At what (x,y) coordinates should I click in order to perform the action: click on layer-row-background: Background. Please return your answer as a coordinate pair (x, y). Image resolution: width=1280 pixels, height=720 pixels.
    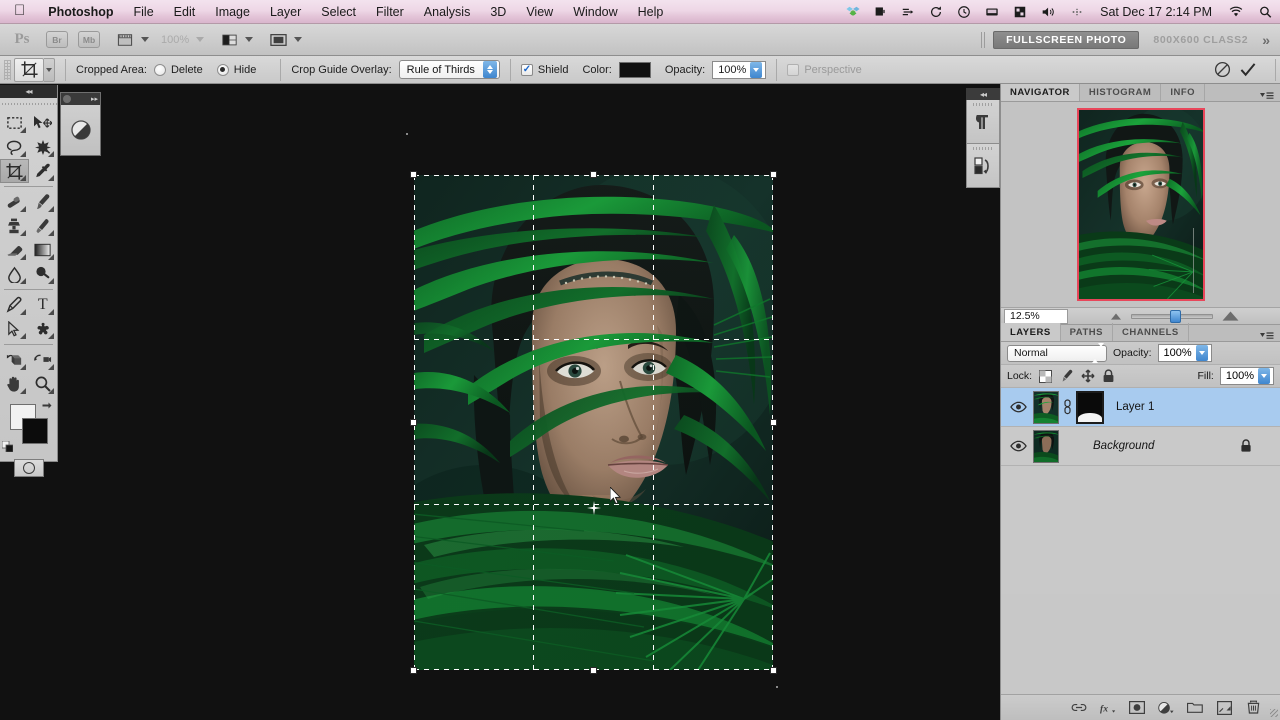
    Looking at the image, I should click on (1140, 446).